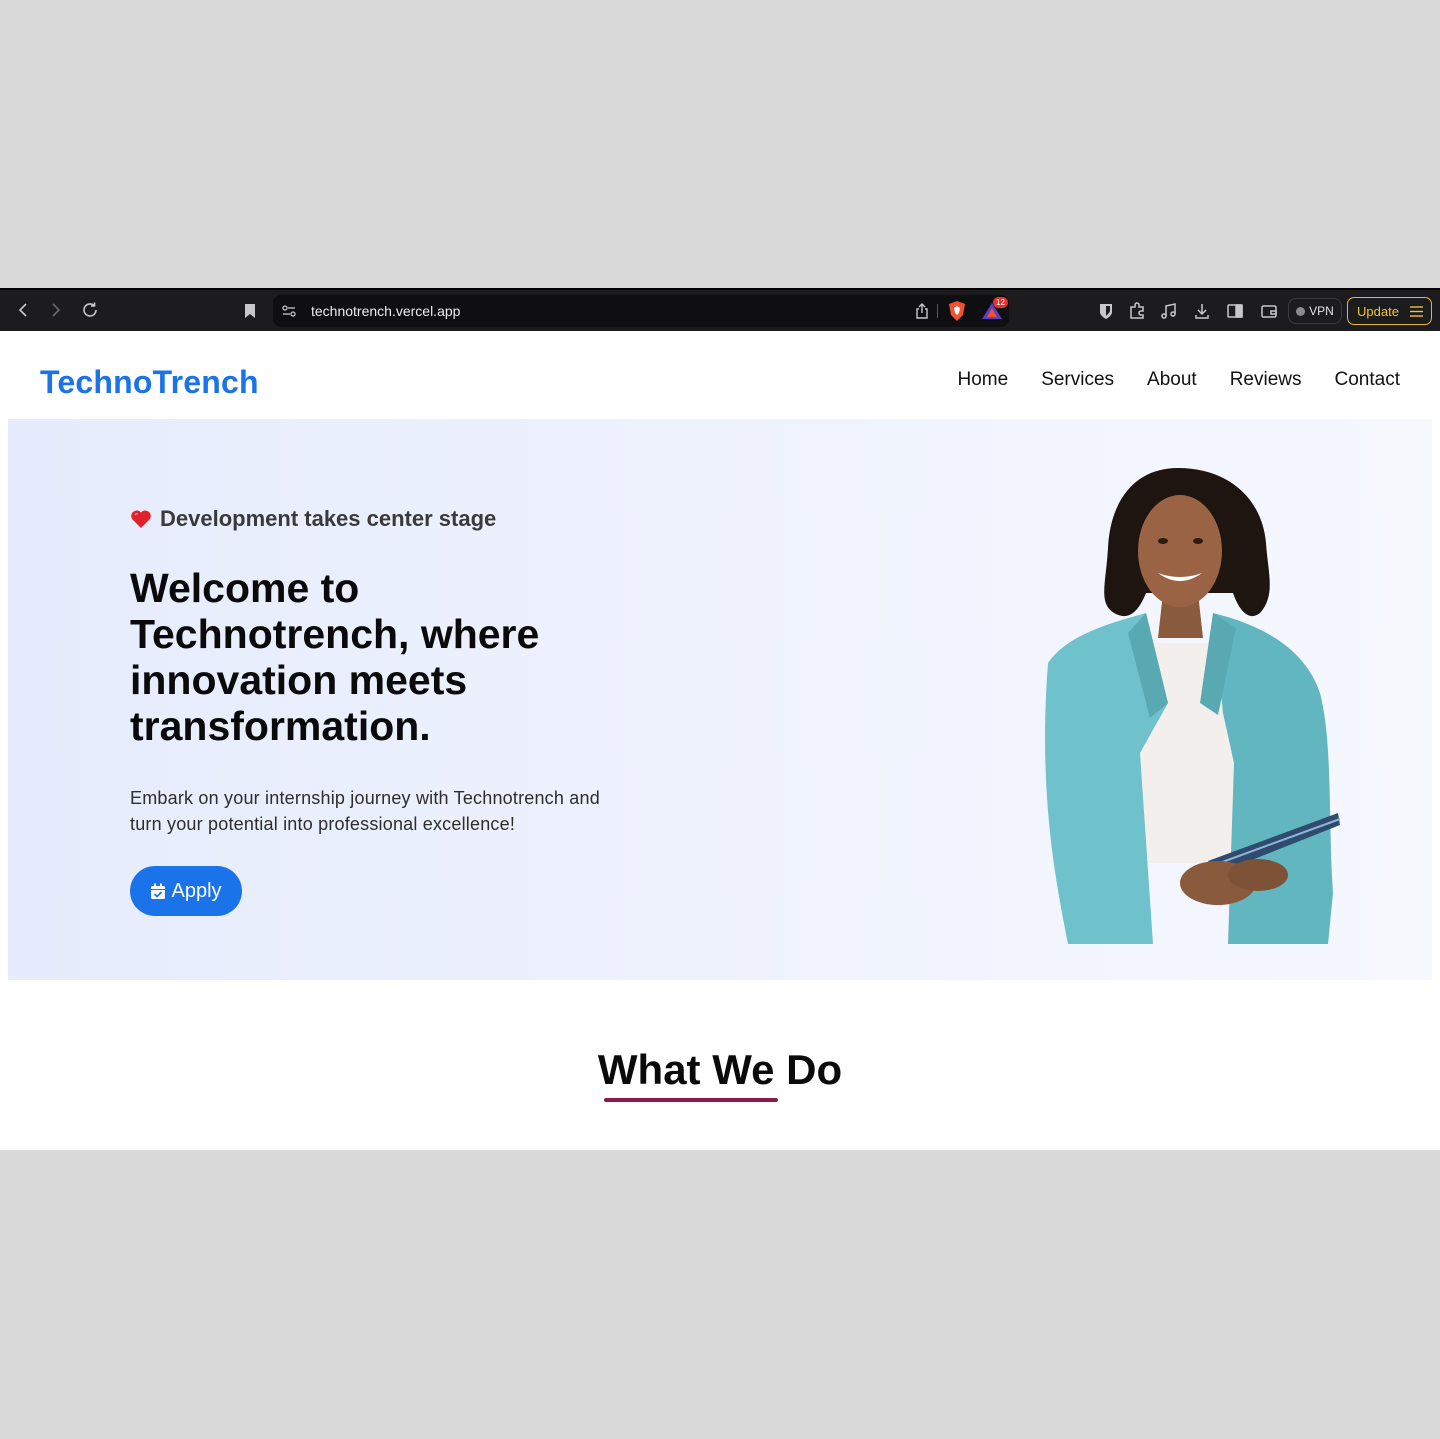 This screenshot has width=1440, height=1439. I want to click on divider, so click(937, 311).